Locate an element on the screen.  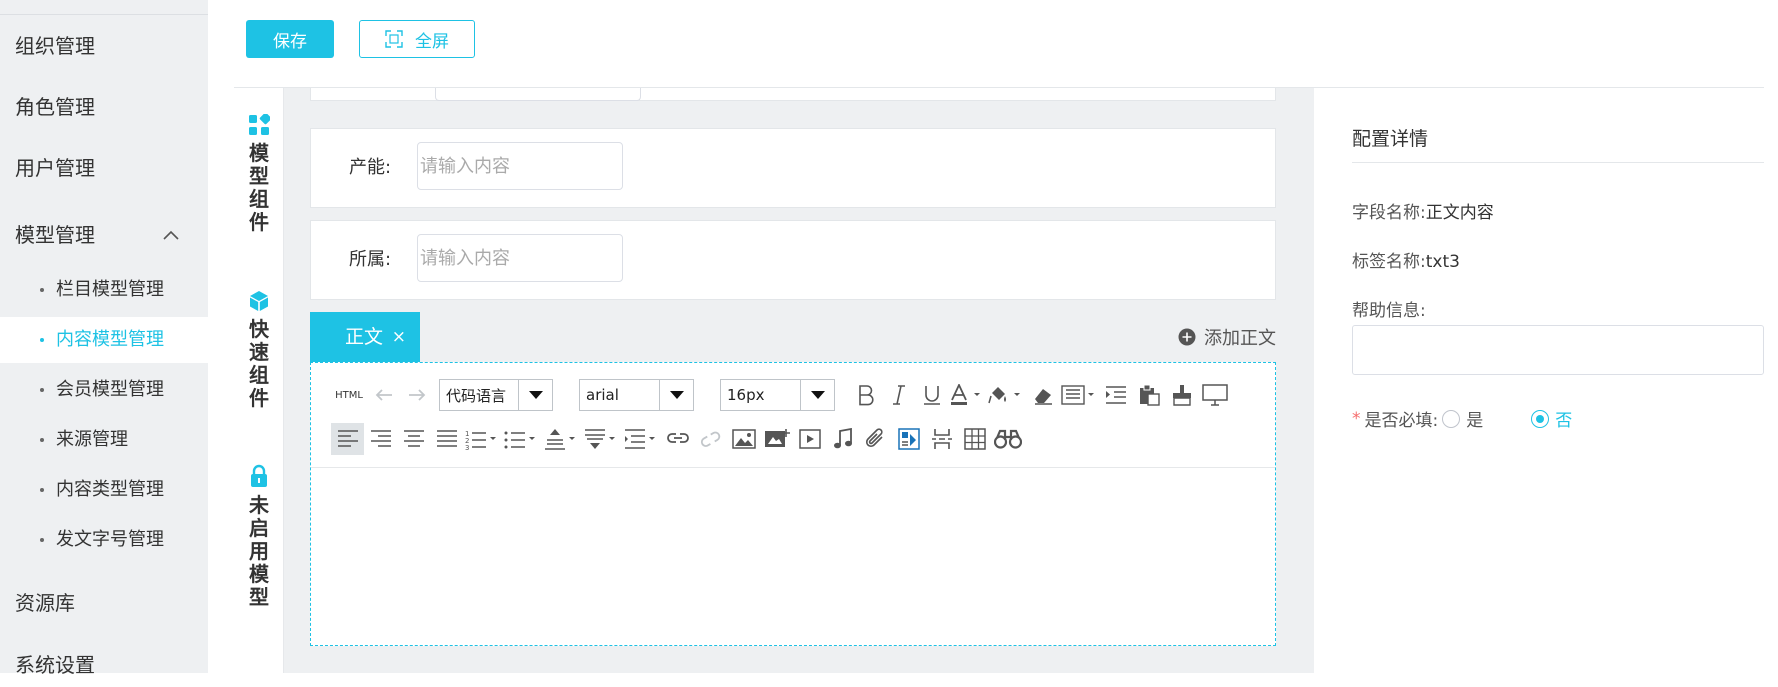
line-height-button is located at coordinates (561, 439).